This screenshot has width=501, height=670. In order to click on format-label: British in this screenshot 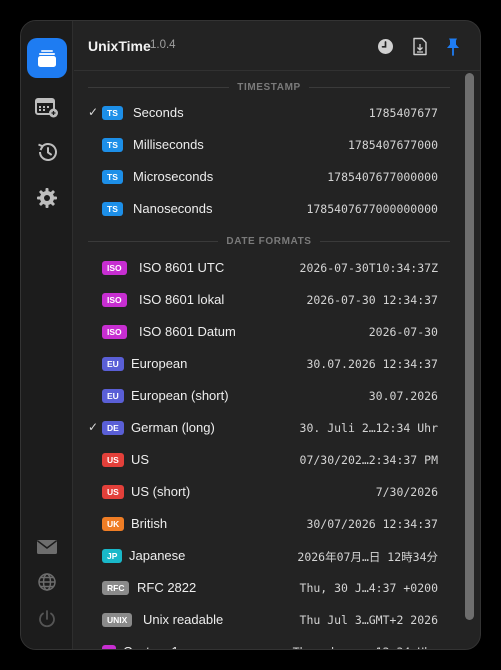, I will do `click(149, 523)`.